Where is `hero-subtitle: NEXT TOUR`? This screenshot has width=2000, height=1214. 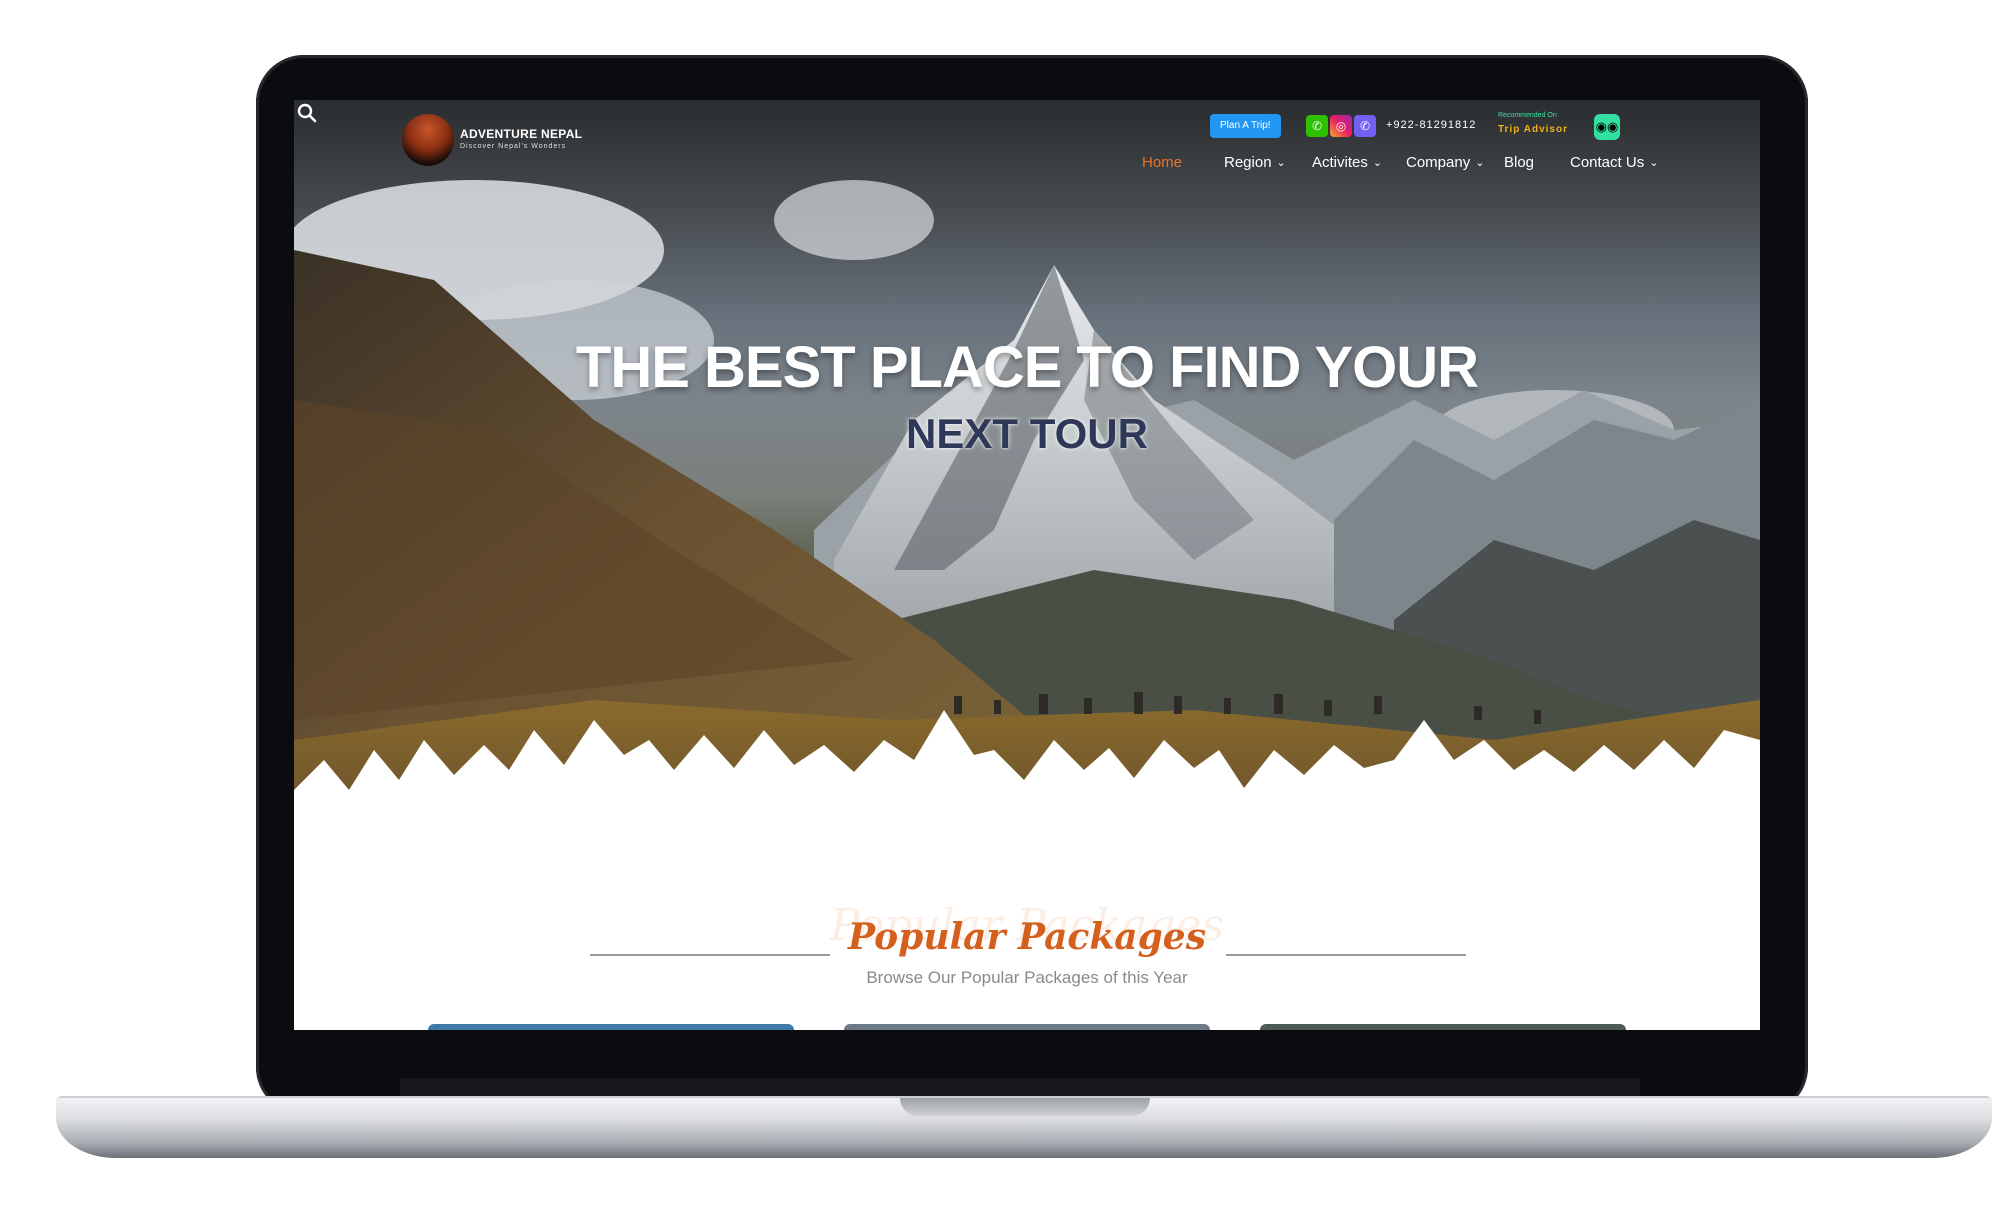 hero-subtitle: NEXT TOUR is located at coordinates (1027, 433).